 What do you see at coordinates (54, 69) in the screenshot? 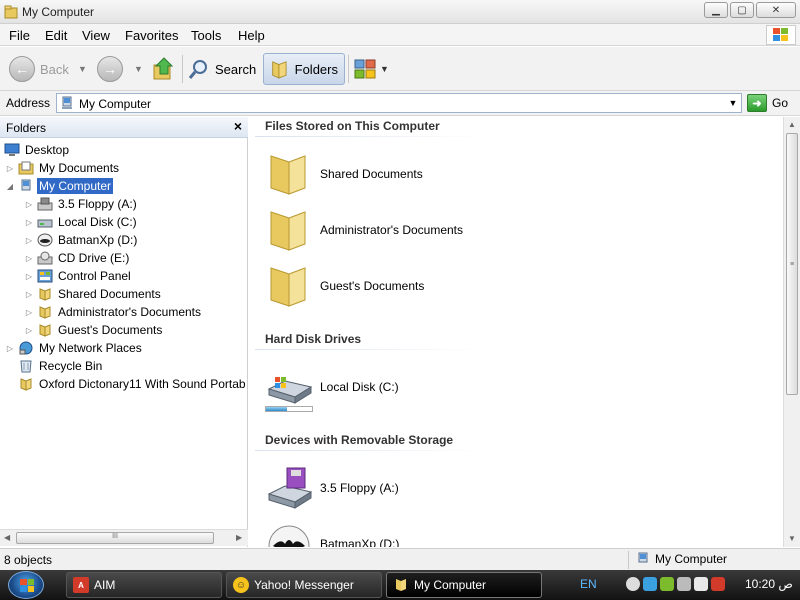
I see `back-label: Back` at bounding box center [54, 69].